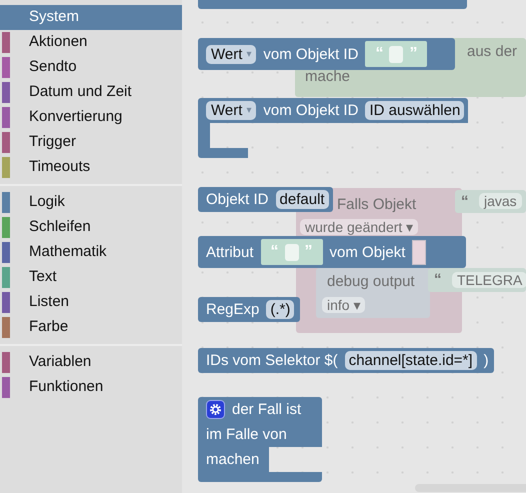 The image size is (526, 493). What do you see at coordinates (215, 409) in the screenshot?
I see `gear-icon` at bounding box center [215, 409].